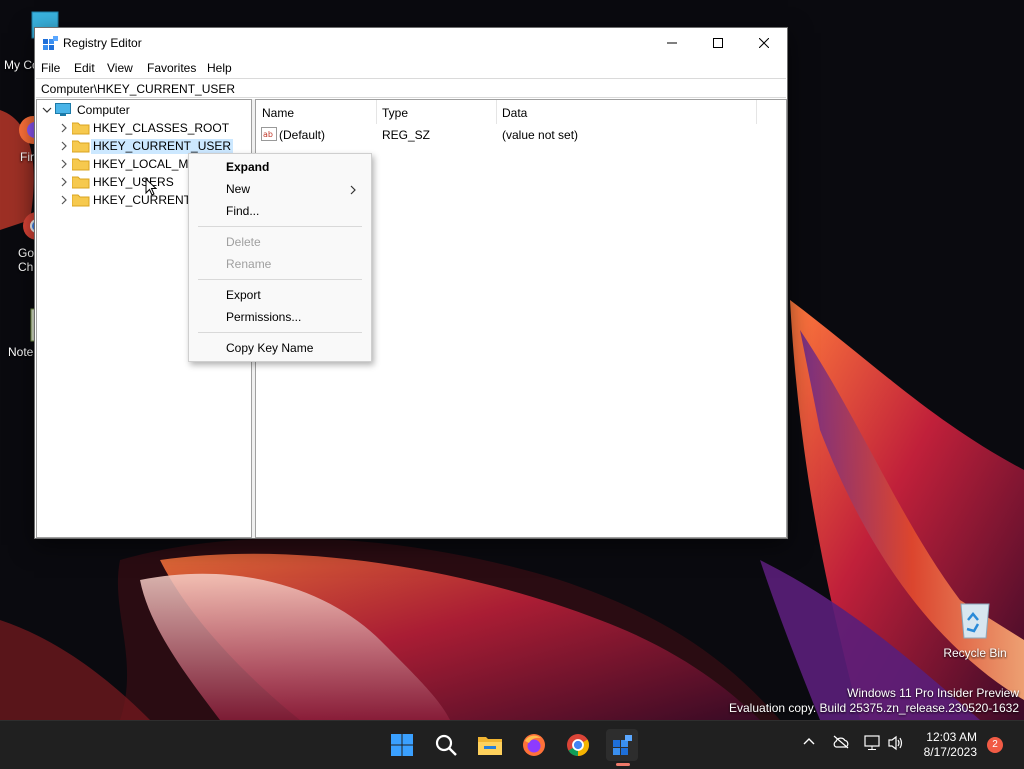 This screenshot has height=769, width=1024. What do you see at coordinates (243, 242) in the screenshot?
I see `menu-item-delete: Delete` at bounding box center [243, 242].